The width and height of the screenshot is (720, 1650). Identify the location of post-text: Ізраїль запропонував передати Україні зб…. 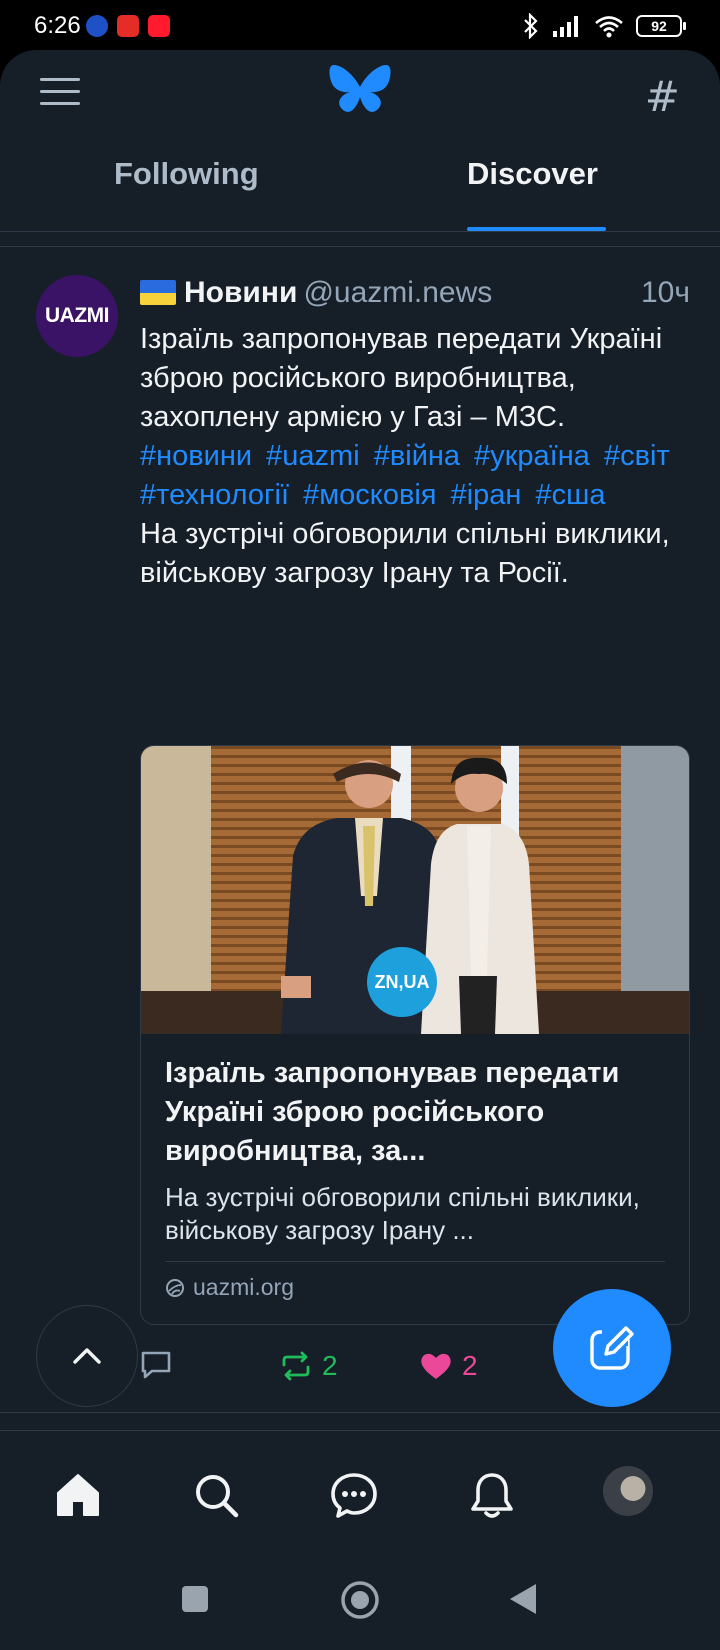
(401, 378).